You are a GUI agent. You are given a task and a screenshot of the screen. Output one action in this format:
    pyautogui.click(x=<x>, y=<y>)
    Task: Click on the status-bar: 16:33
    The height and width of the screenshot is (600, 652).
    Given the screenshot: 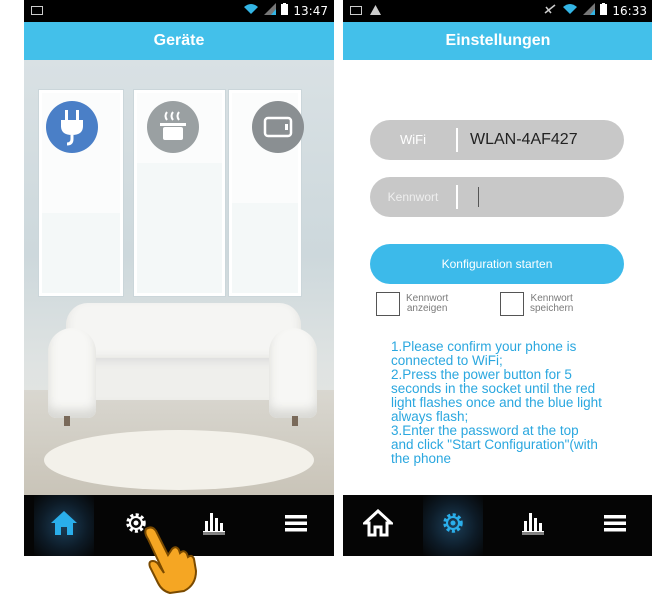 What is the action you would take?
    pyautogui.click(x=497, y=11)
    